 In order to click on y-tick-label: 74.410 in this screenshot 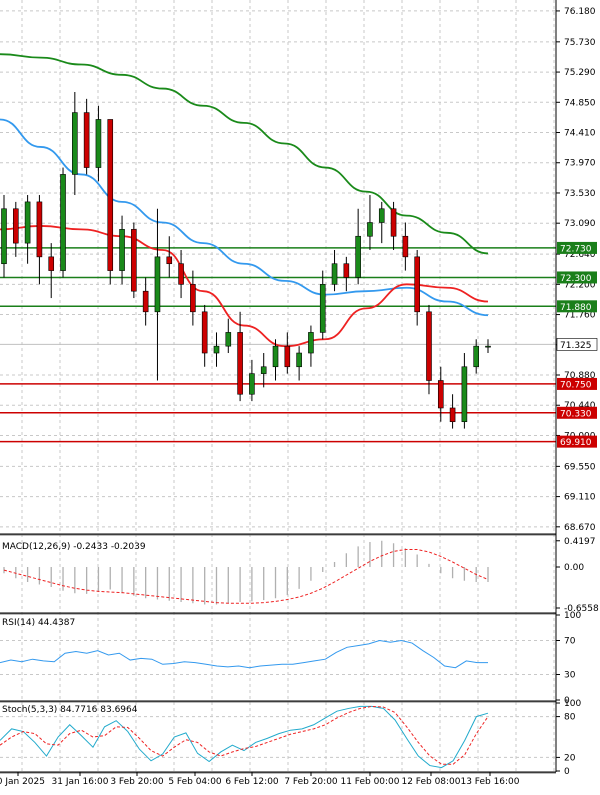, I will do `click(580, 134)`.